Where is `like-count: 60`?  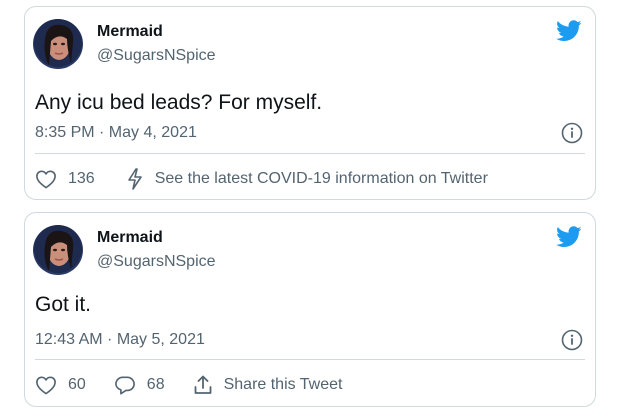
like-count: 60 is located at coordinates (77, 384).